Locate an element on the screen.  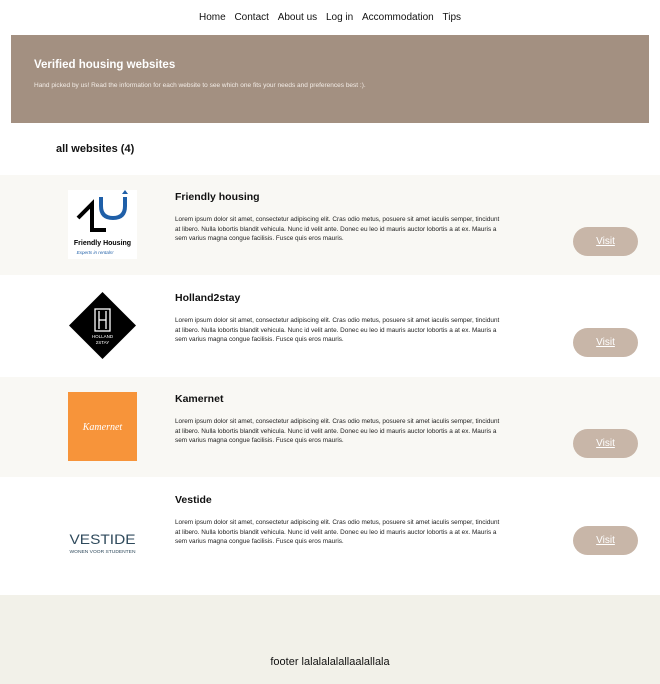
nav-contact-link: Contact is located at coordinates (251, 17).